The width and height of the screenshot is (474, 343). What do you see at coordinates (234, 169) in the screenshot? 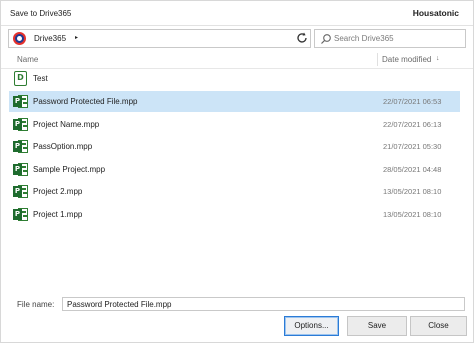
I see `list-item-file: P Sample Project.mpp 28/05/2021 04:48` at bounding box center [234, 169].